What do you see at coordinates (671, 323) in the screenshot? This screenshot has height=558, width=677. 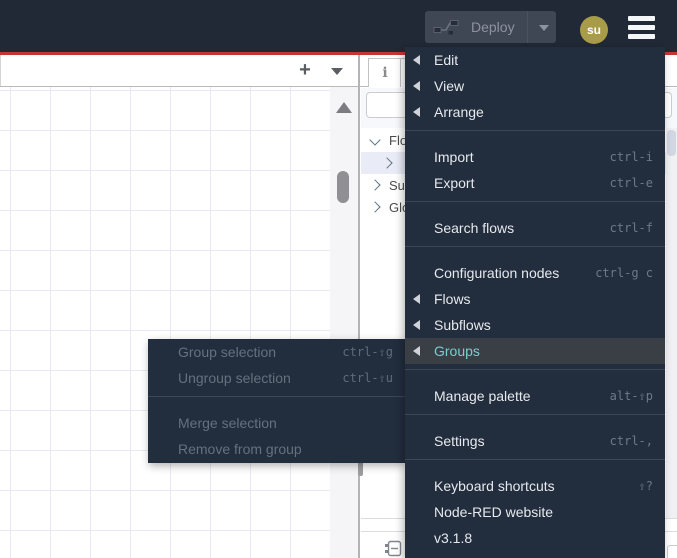 I see `tree-scrollbar-track` at bounding box center [671, 323].